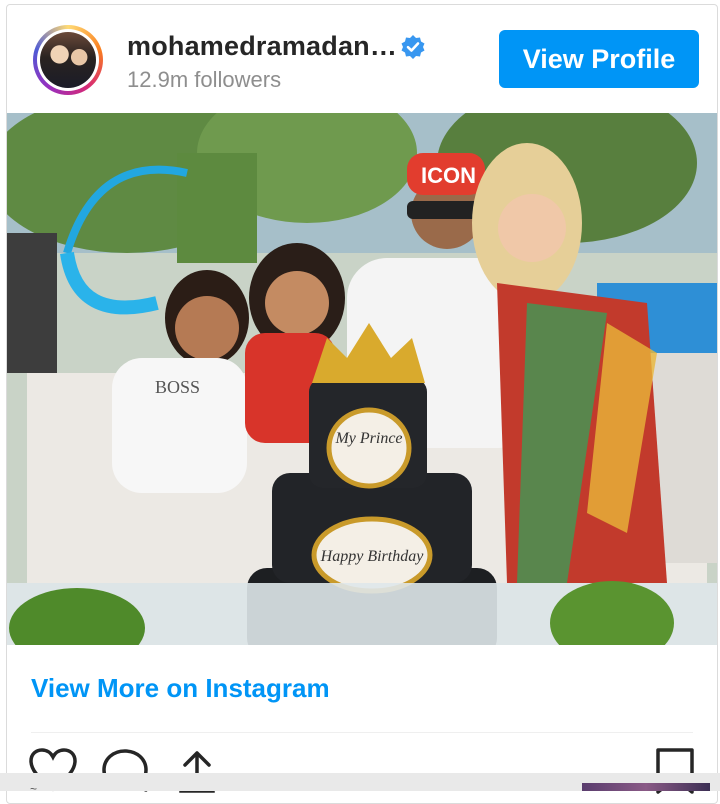 The width and height of the screenshot is (720, 804). Describe the element at coordinates (599, 59) in the screenshot. I see `view-profile-button: View Profile` at that location.